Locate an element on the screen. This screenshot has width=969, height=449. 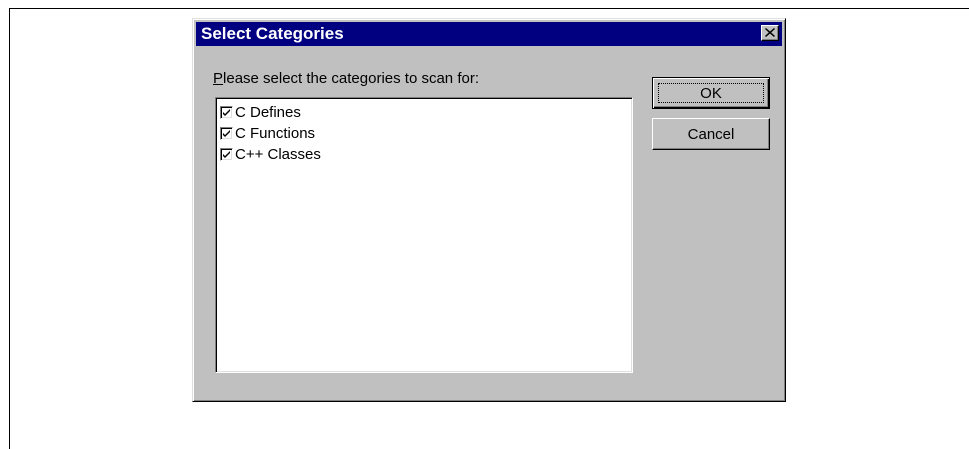
cancel-button: Cancel is located at coordinates (711, 134).